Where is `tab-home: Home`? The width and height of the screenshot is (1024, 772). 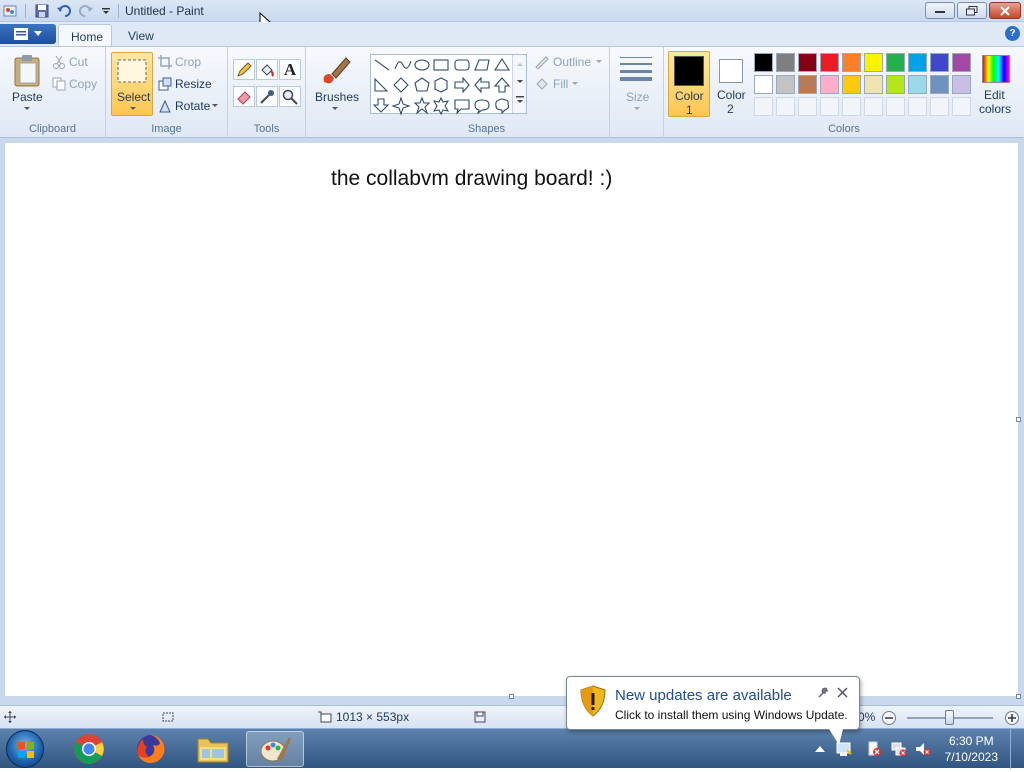
tab-home: Home is located at coordinates (85, 35).